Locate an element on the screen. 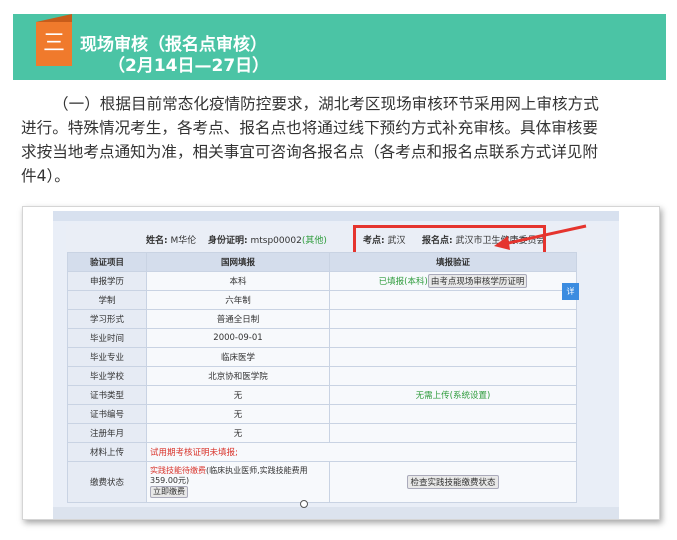  section-title: 现场审核（报名点审核） is located at coordinates (173, 45).